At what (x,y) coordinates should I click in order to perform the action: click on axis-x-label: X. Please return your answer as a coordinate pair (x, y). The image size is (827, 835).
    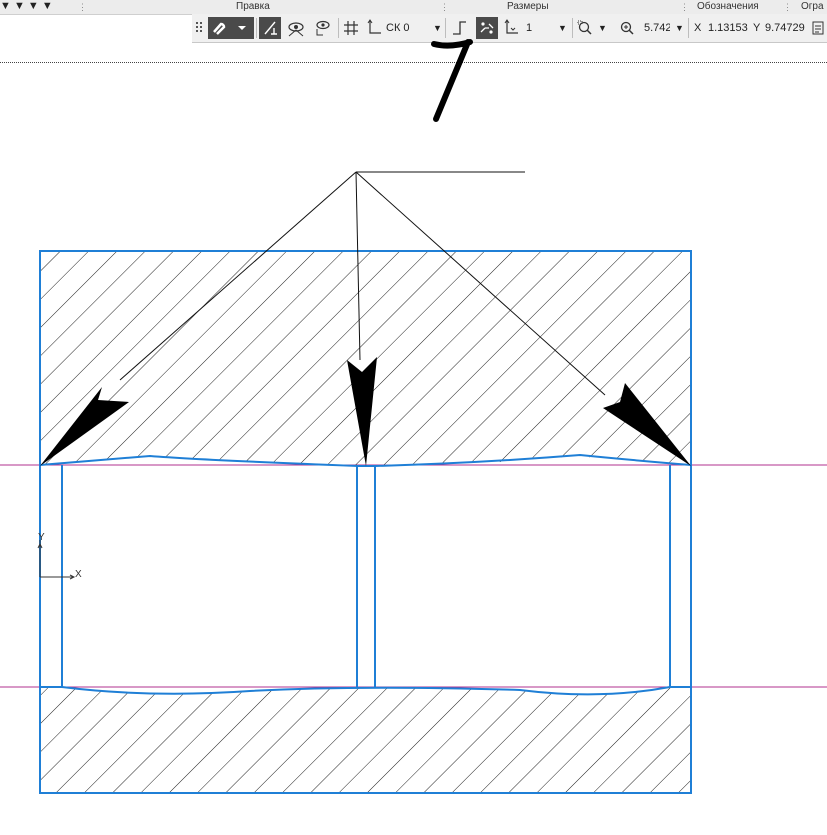
    Looking at the image, I should click on (78, 574).